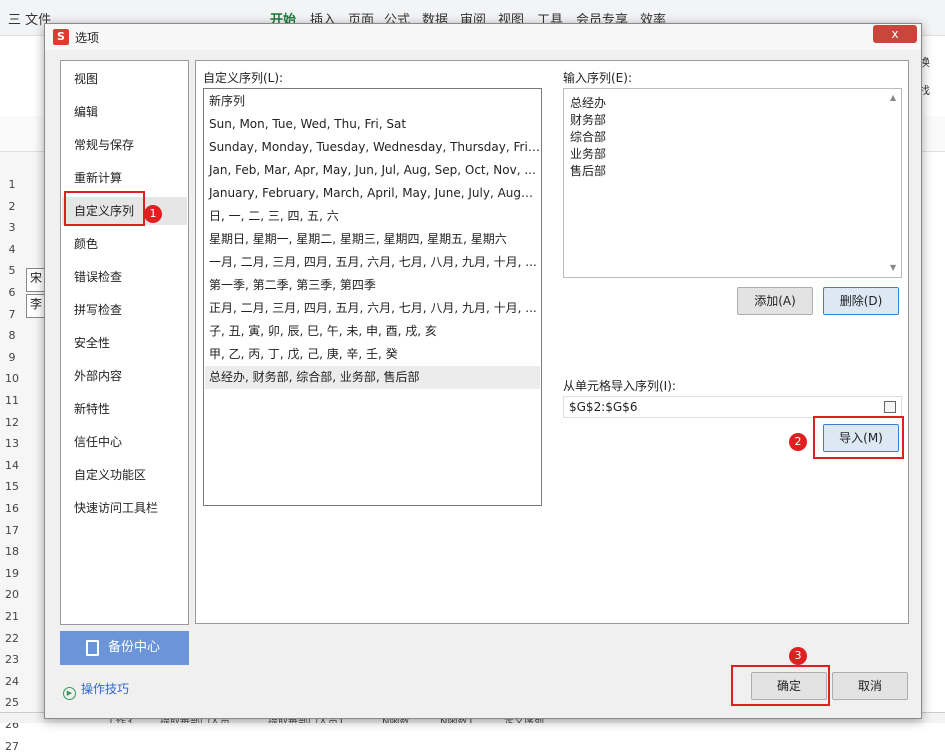 The image size is (945, 753). Describe the element at coordinates (61, 37) in the screenshot. I see `app-logo-icon: S` at that location.